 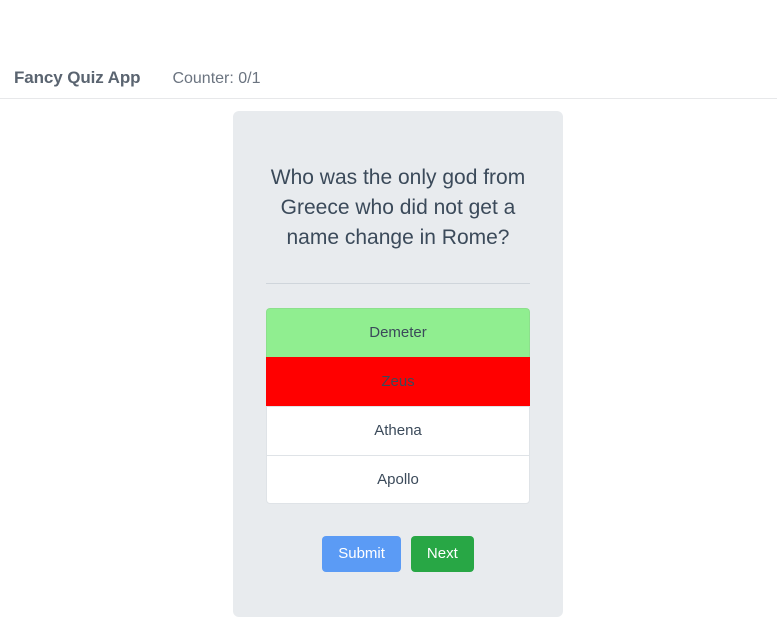 I want to click on answer-options-list: Demeter Zeus Athena Apollo, so click(x=398, y=406).